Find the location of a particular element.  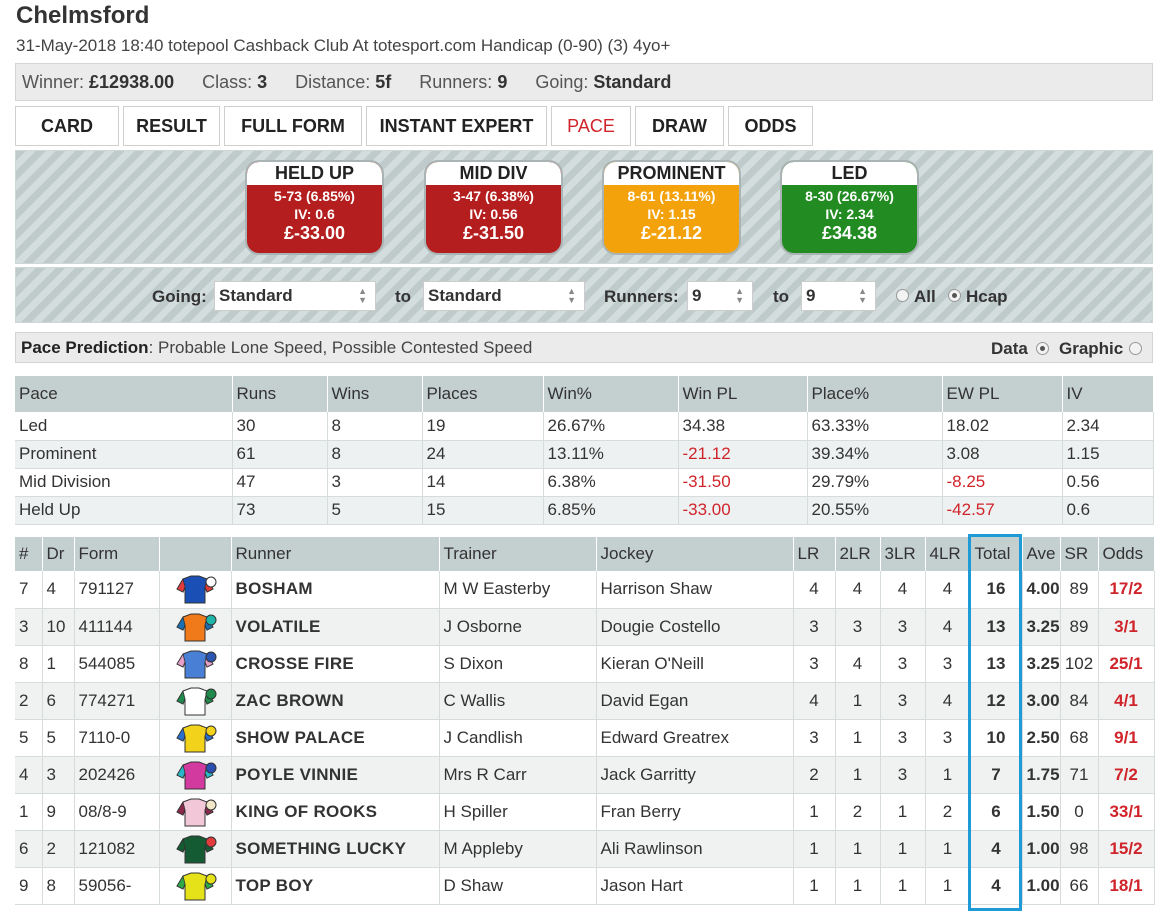

tab-instant-expert: INSTANT EXPERT is located at coordinates (456, 126).